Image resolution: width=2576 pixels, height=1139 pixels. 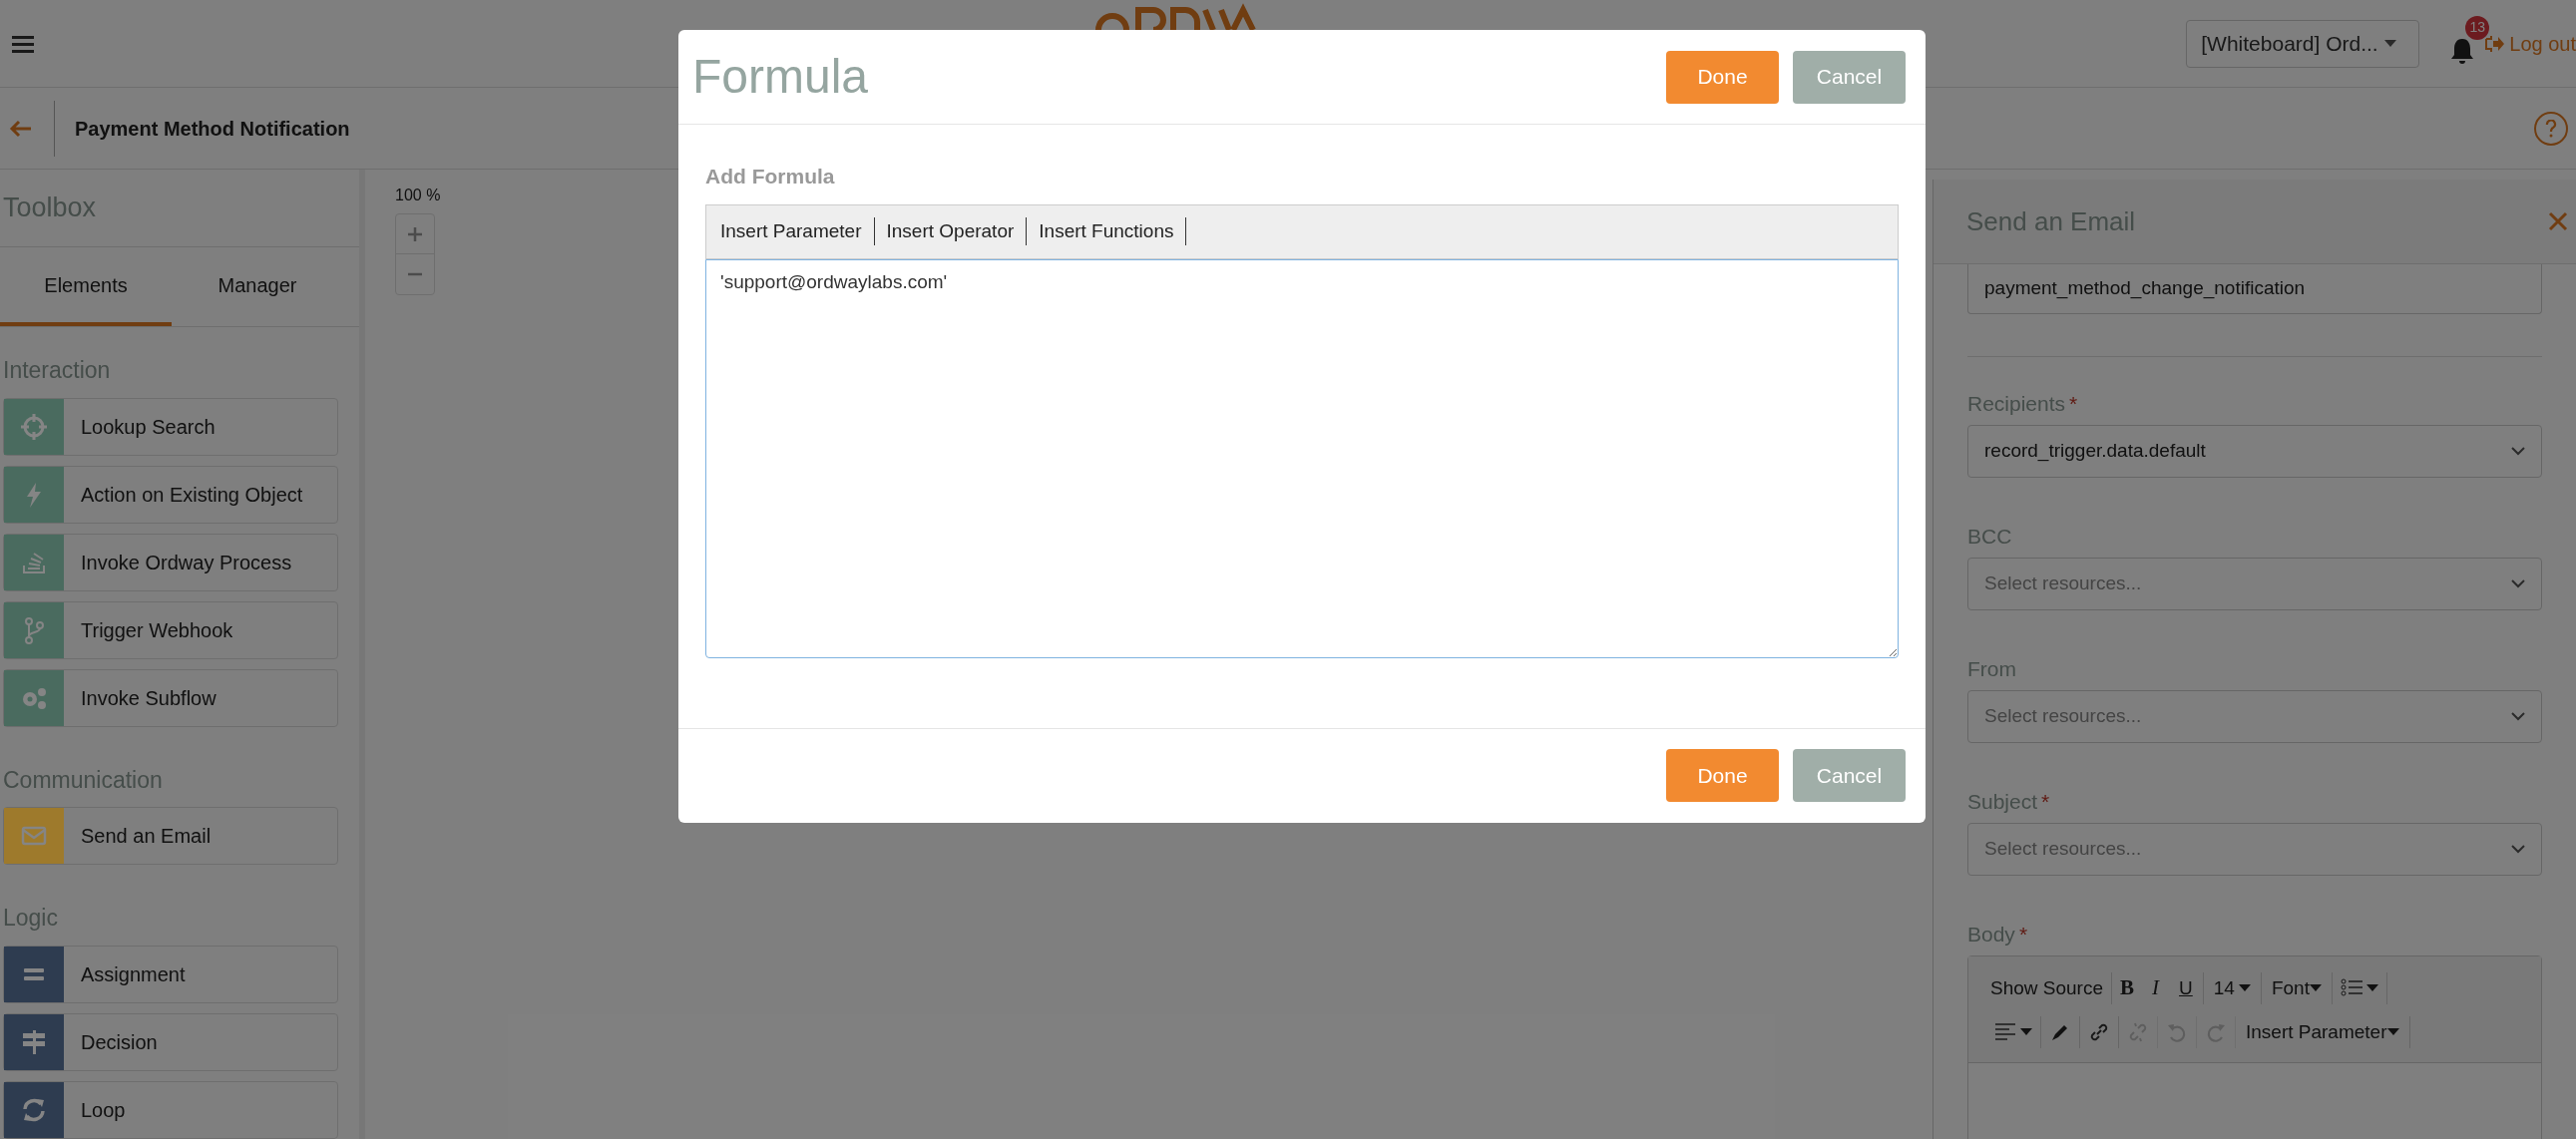 What do you see at coordinates (257, 286) in the screenshot?
I see `toolbox-tab: Manager` at bounding box center [257, 286].